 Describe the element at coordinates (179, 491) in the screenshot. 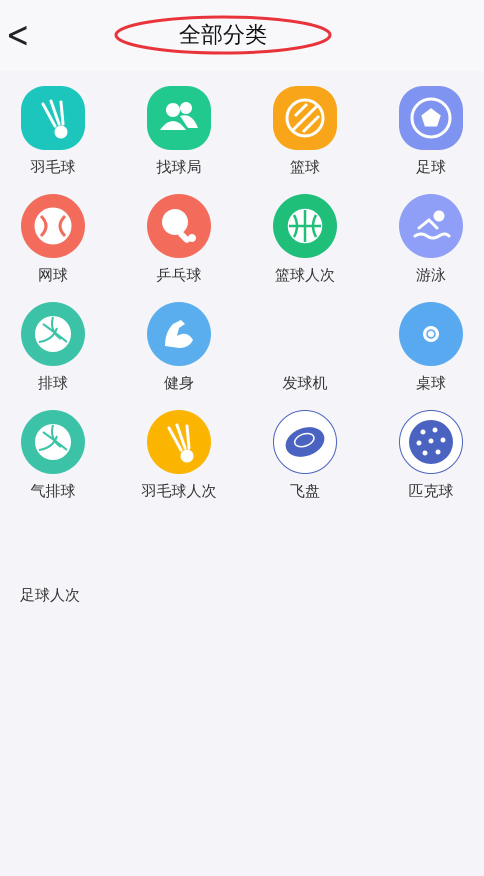

I see `category-label: 羽毛球人次` at that location.